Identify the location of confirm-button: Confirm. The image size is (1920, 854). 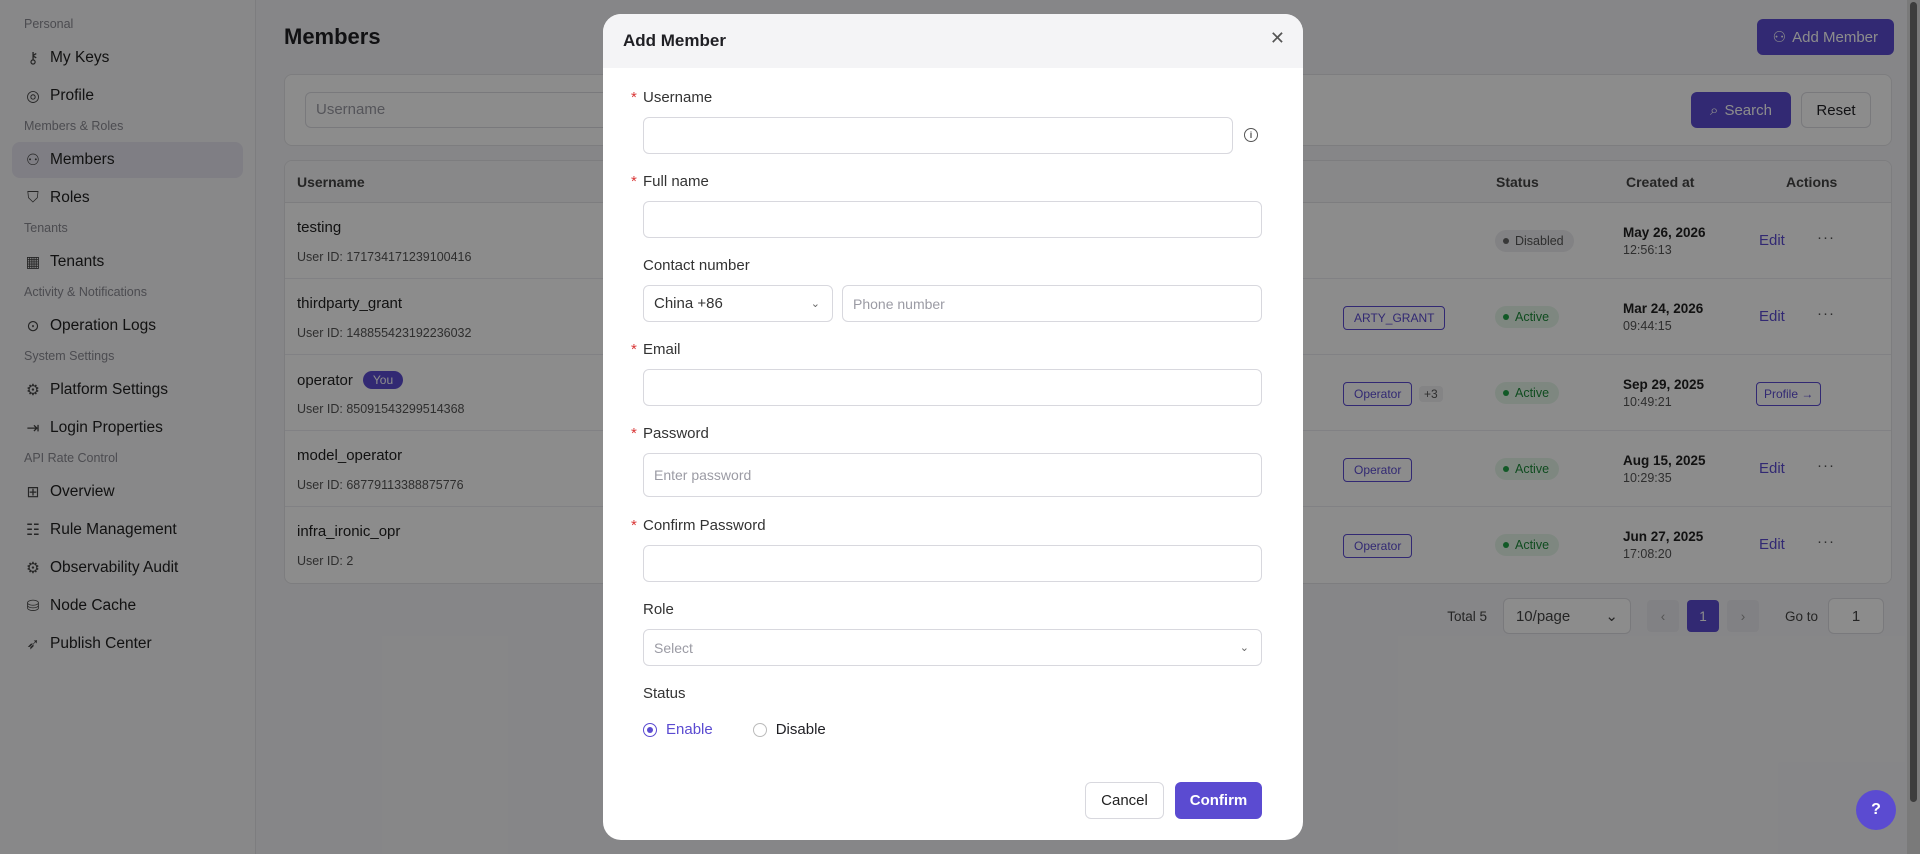
(1218, 800).